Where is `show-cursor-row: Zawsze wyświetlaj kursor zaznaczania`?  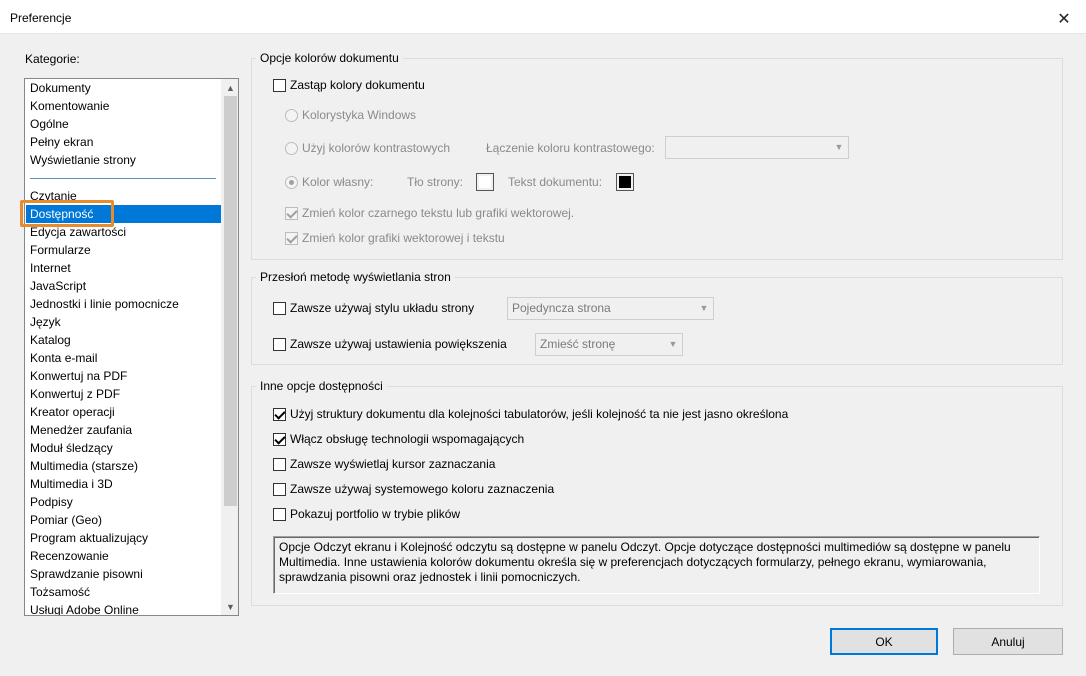
show-cursor-row: Zawsze wyświetlaj kursor zaznaczania is located at coordinates (384, 464).